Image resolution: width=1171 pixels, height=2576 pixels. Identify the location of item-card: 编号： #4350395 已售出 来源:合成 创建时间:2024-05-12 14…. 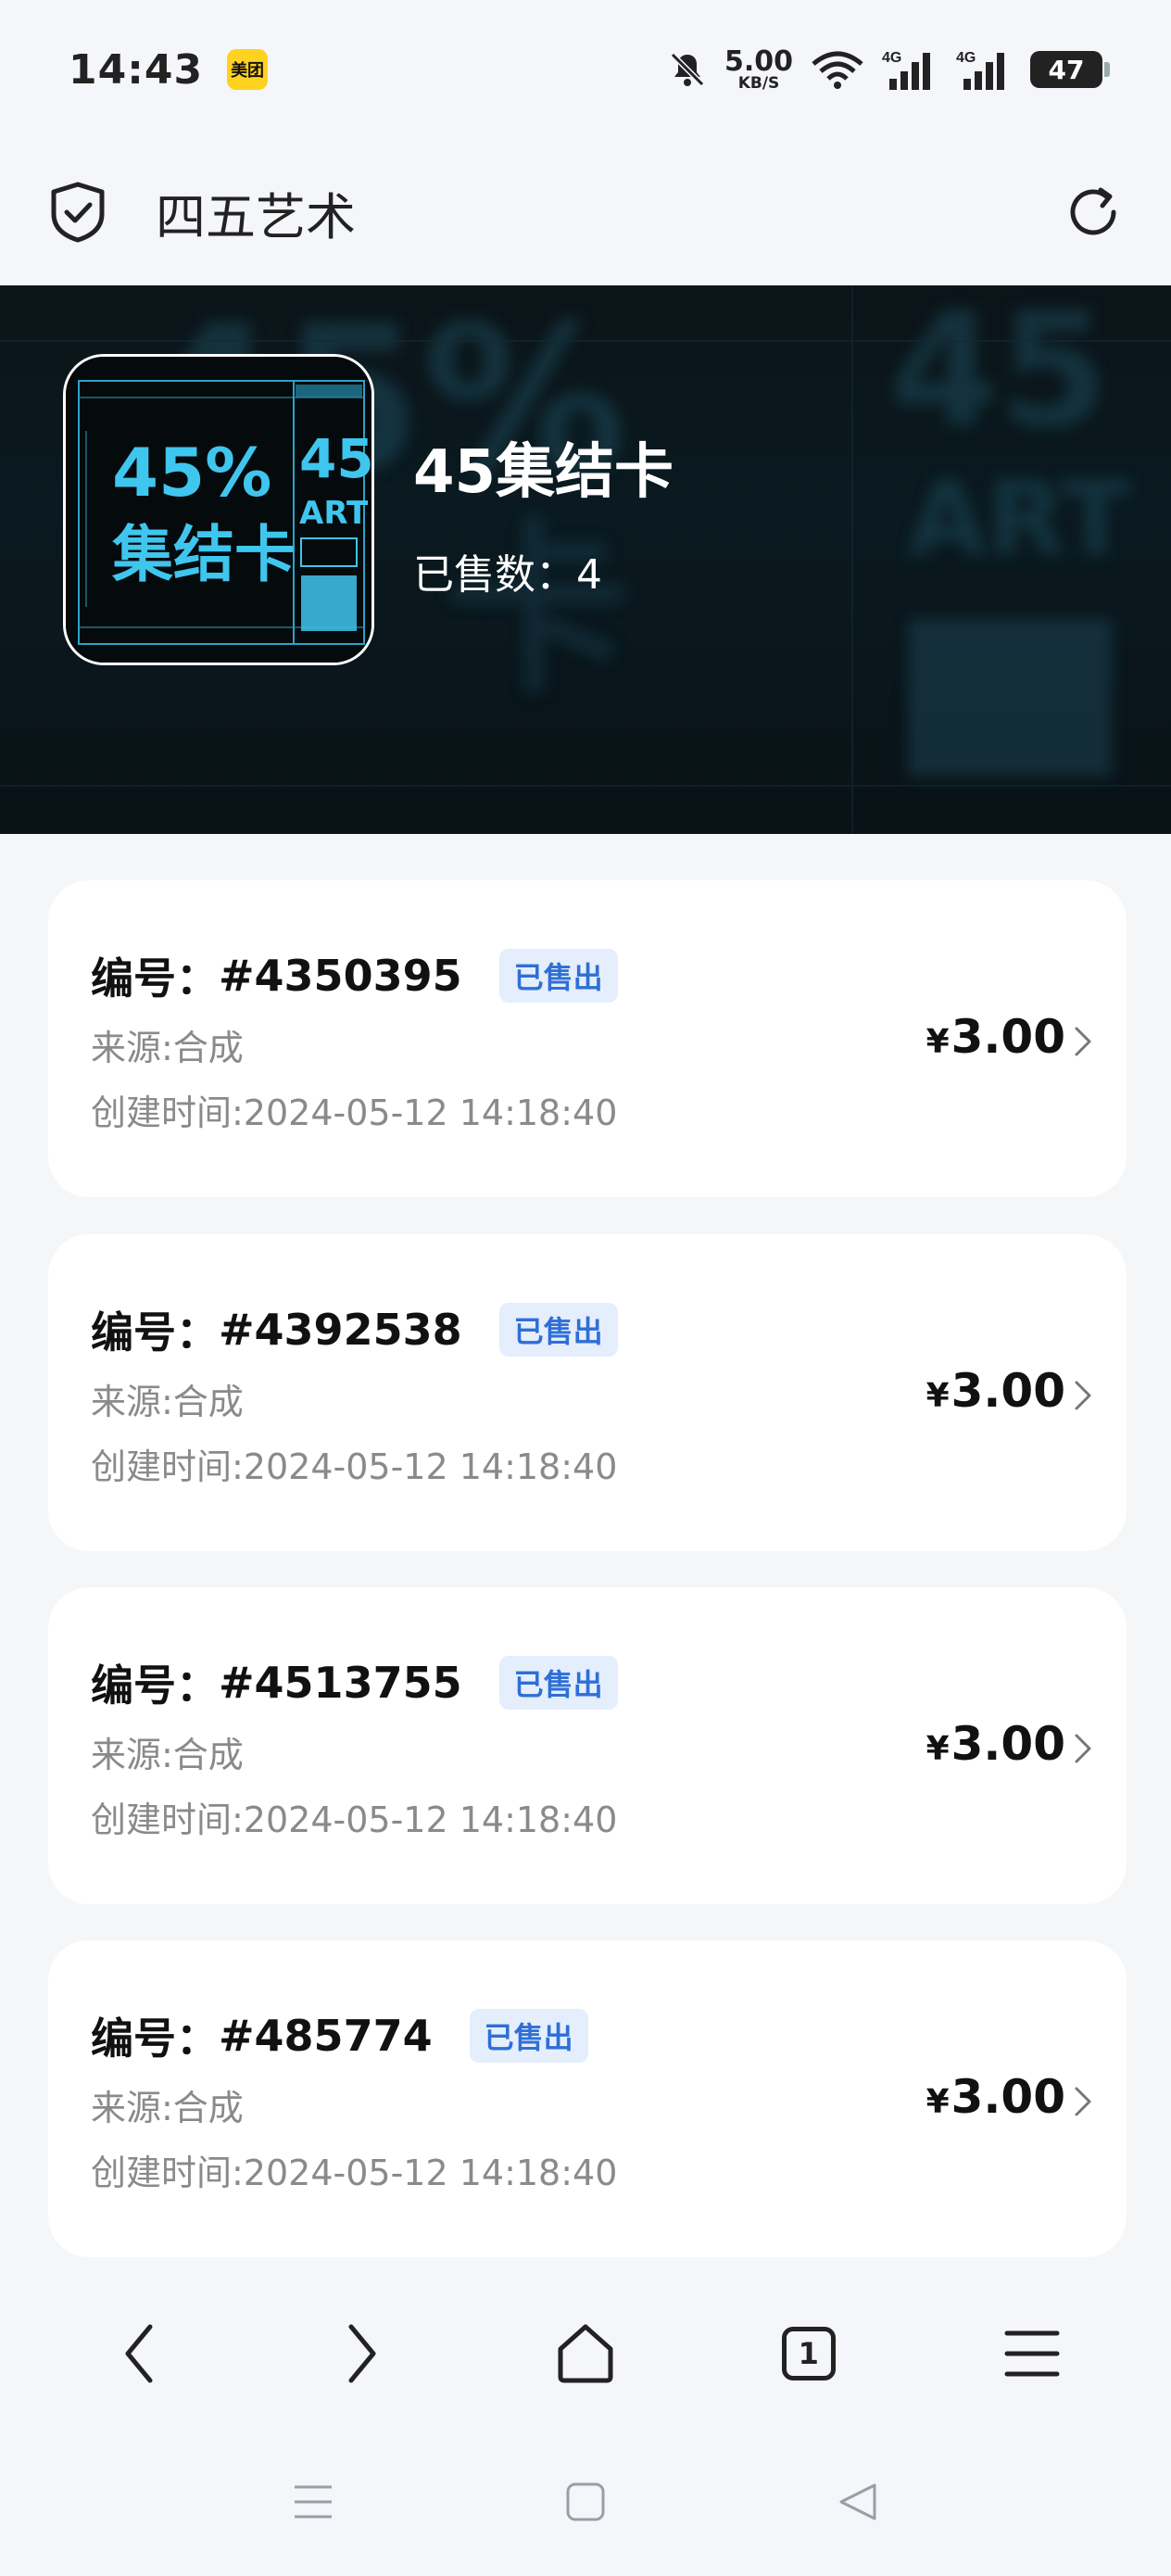
(588, 1038).